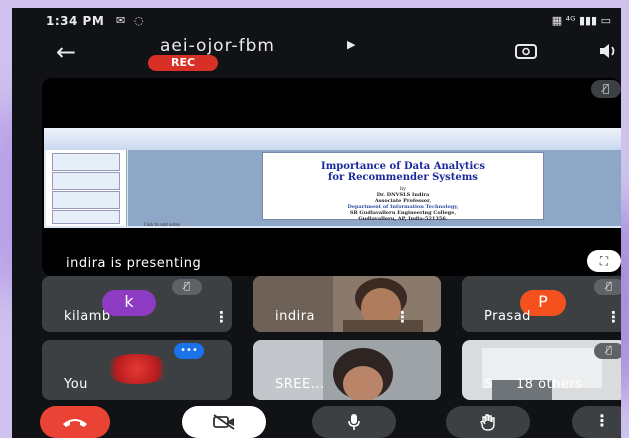 Image resolution: width=629 pixels, height=438 pixels. I want to click on microphone-icon, so click(354, 421).